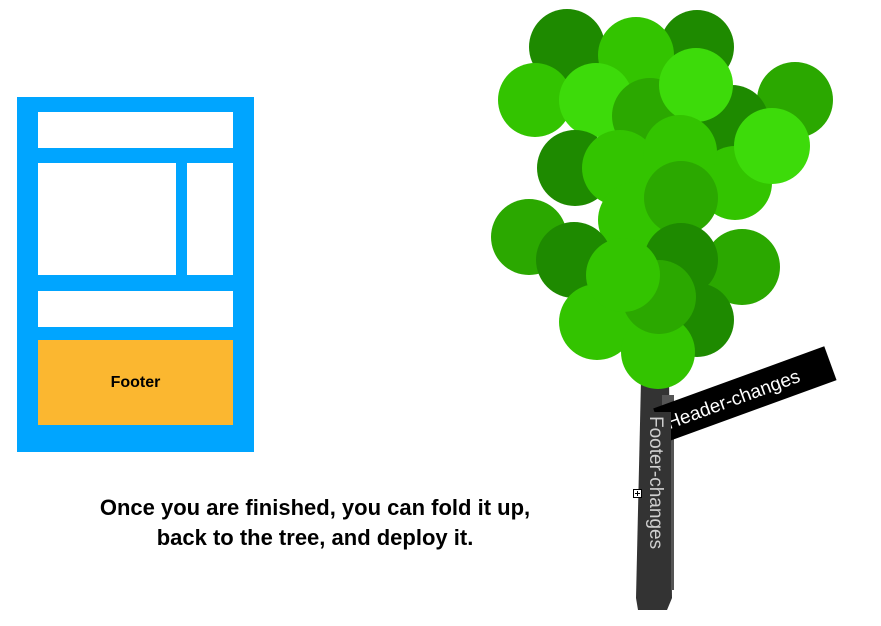  What do you see at coordinates (637, 493) in the screenshot?
I see `crosshair-cursor-icon` at bounding box center [637, 493].